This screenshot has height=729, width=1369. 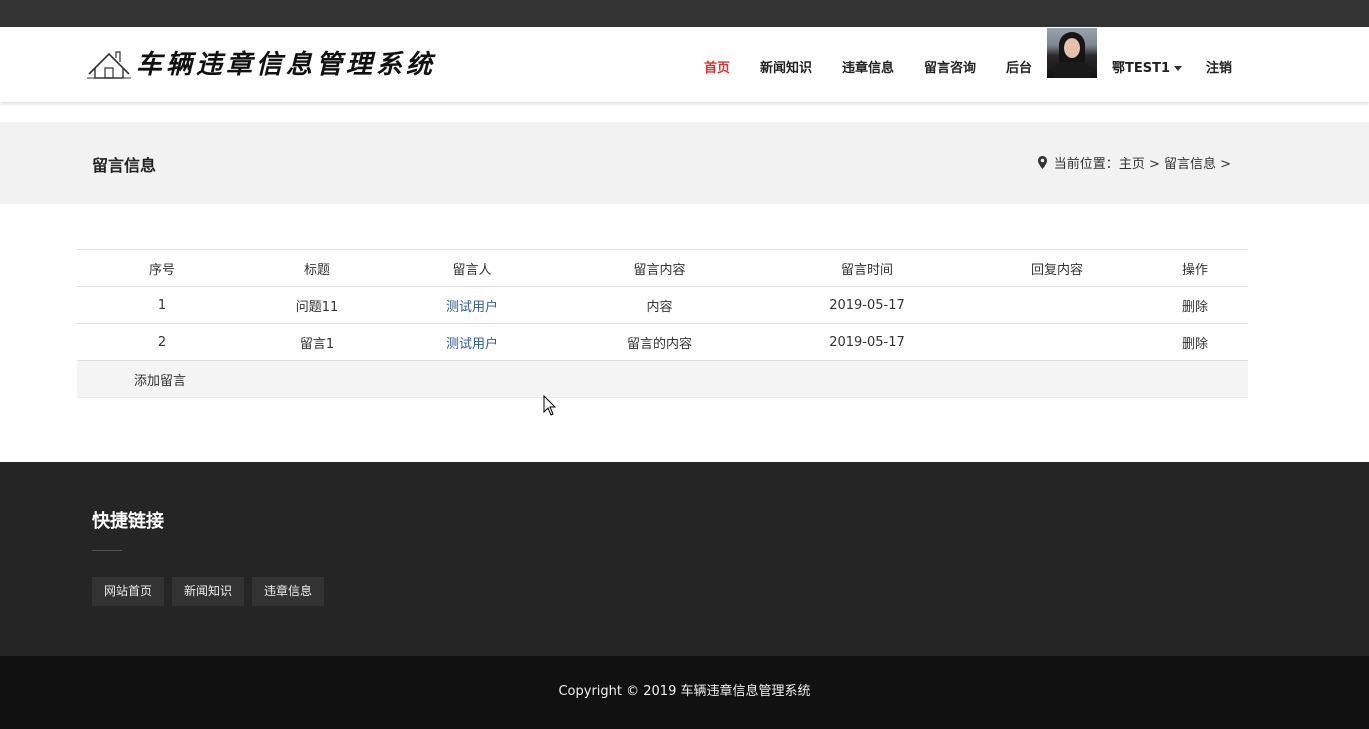 I want to click on quick-links-title: 快捷链接, so click(x=128, y=521).